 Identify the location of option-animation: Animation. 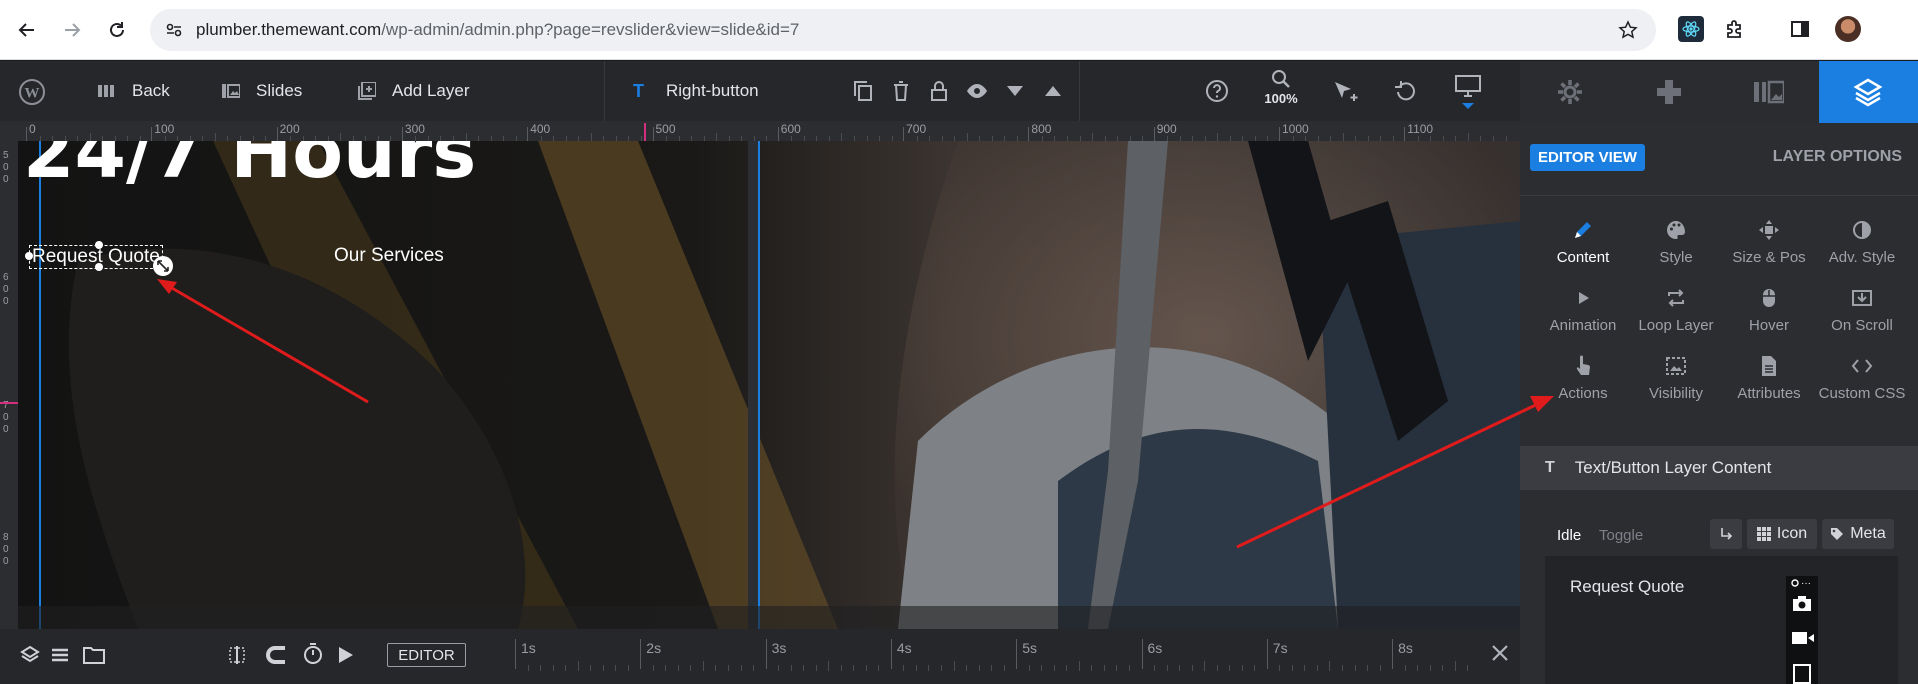
(1583, 317).